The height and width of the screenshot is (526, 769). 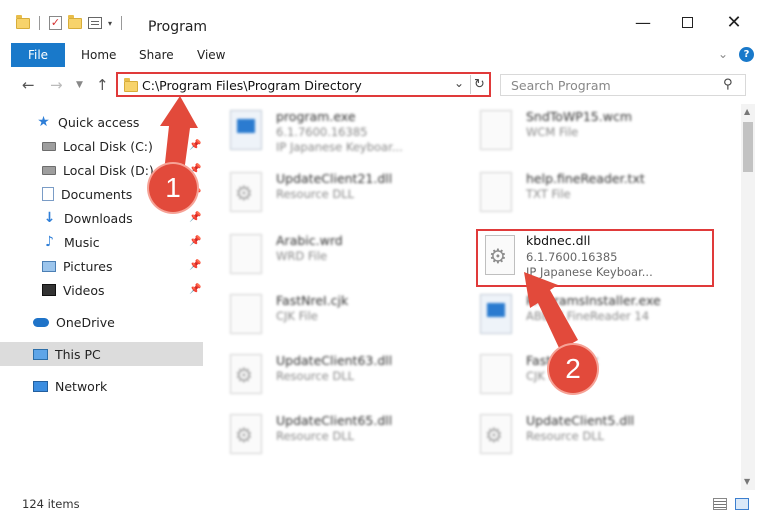 I want to click on status-bar: 124 items, so click(x=384, y=503).